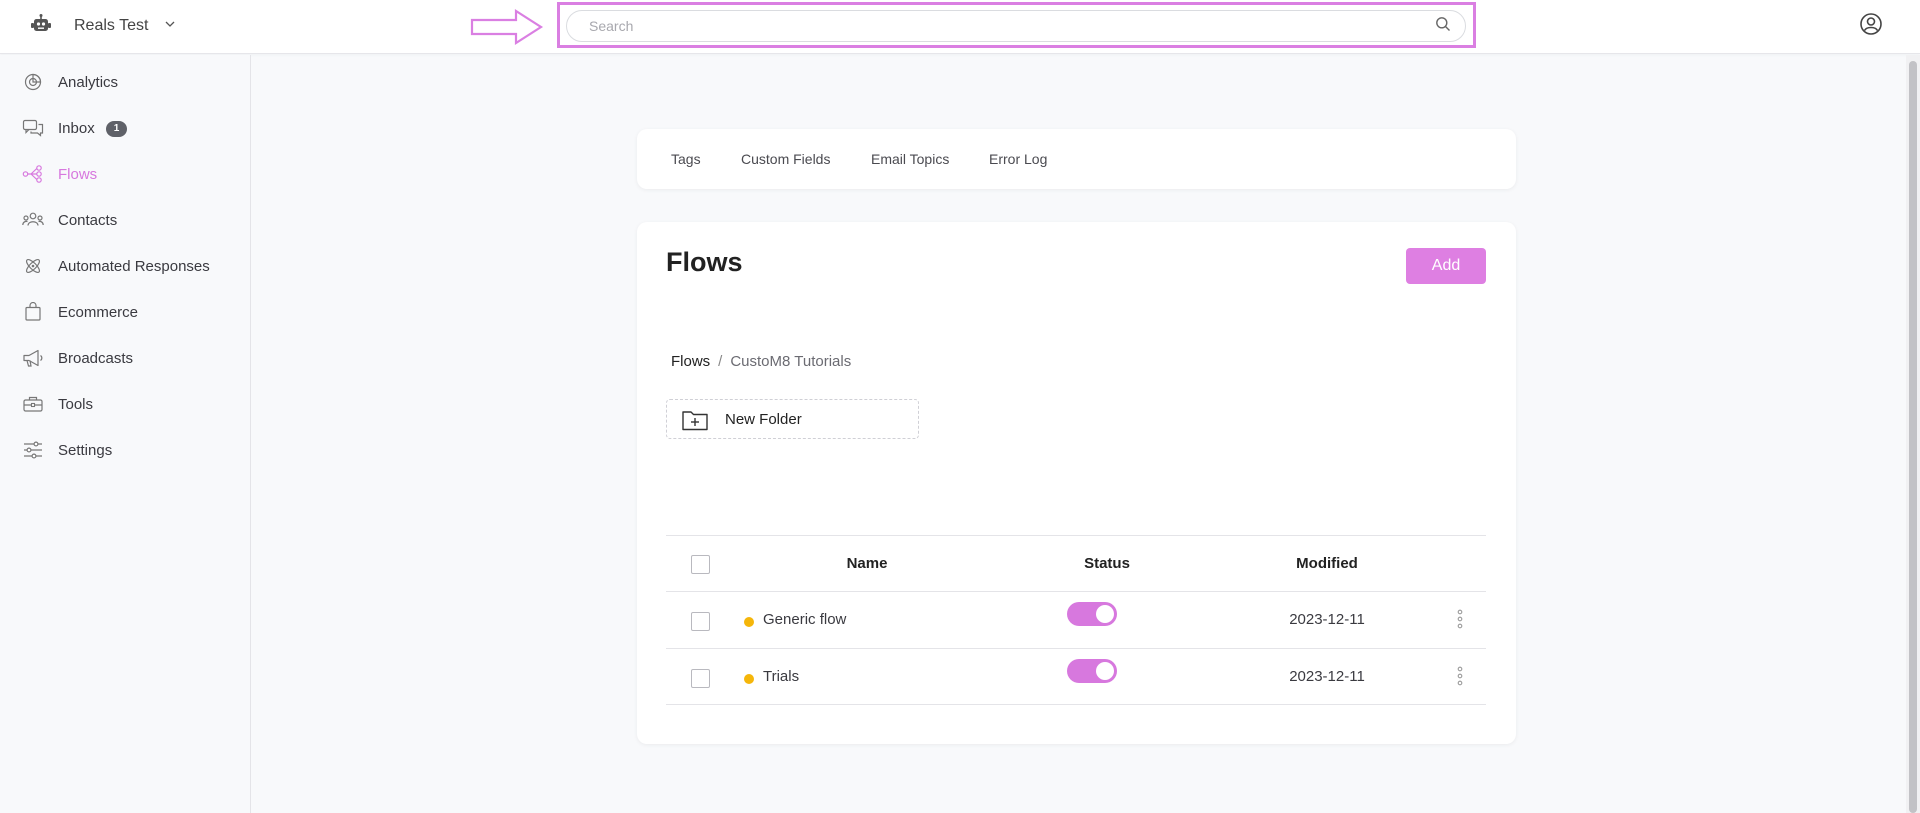 The width and height of the screenshot is (1920, 813). Describe the element at coordinates (700, 564) in the screenshot. I see `select-all-checkbox` at that location.